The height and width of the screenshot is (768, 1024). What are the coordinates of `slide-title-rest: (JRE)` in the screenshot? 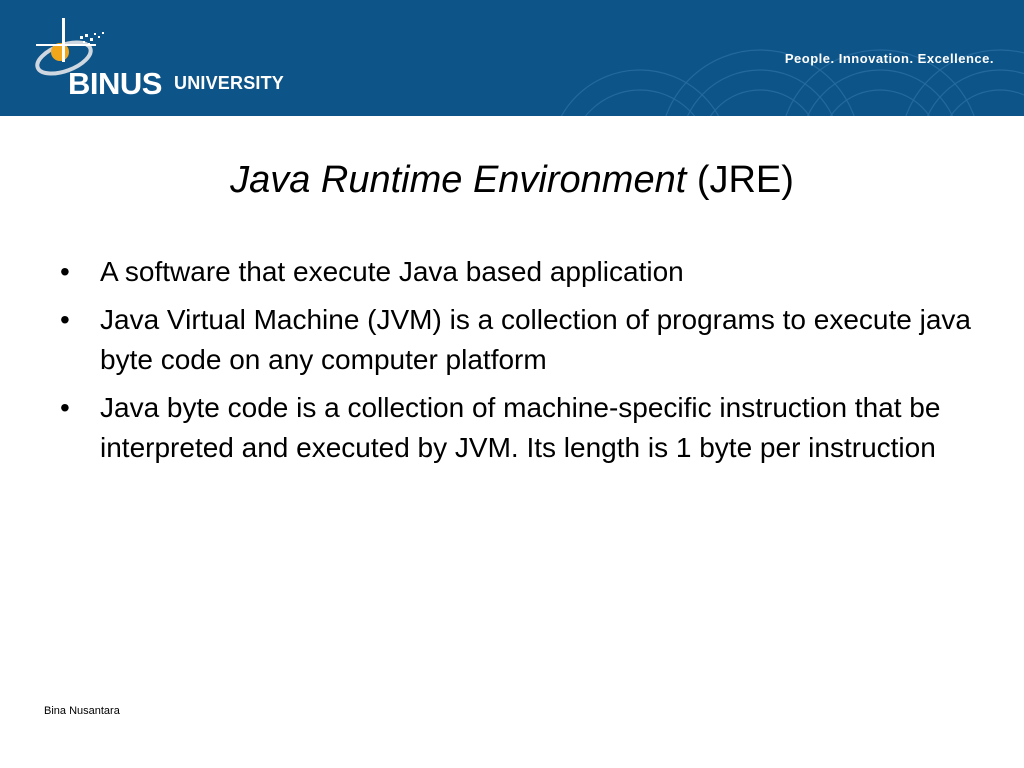 It's located at (740, 180).